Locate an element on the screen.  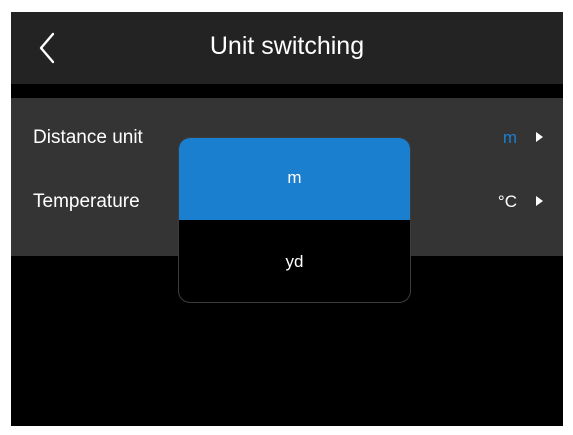
distance-unit-value: m is located at coordinates (509, 137).